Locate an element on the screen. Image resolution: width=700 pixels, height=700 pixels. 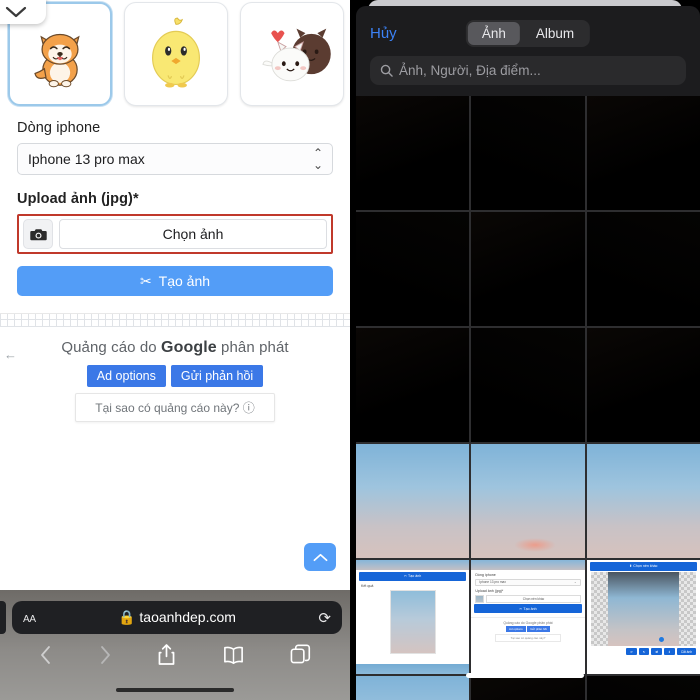
collapse-dropdown-button is located at coordinates (23, 12).